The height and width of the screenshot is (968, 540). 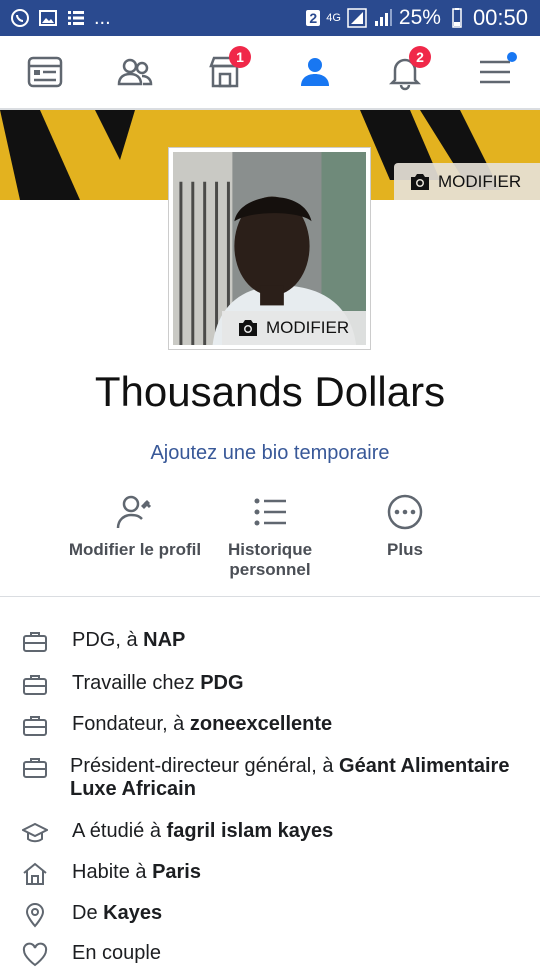 What do you see at coordinates (112, 872) in the screenshot?
I see `info-prefix: Habite à` at bounding box center [112, 872].